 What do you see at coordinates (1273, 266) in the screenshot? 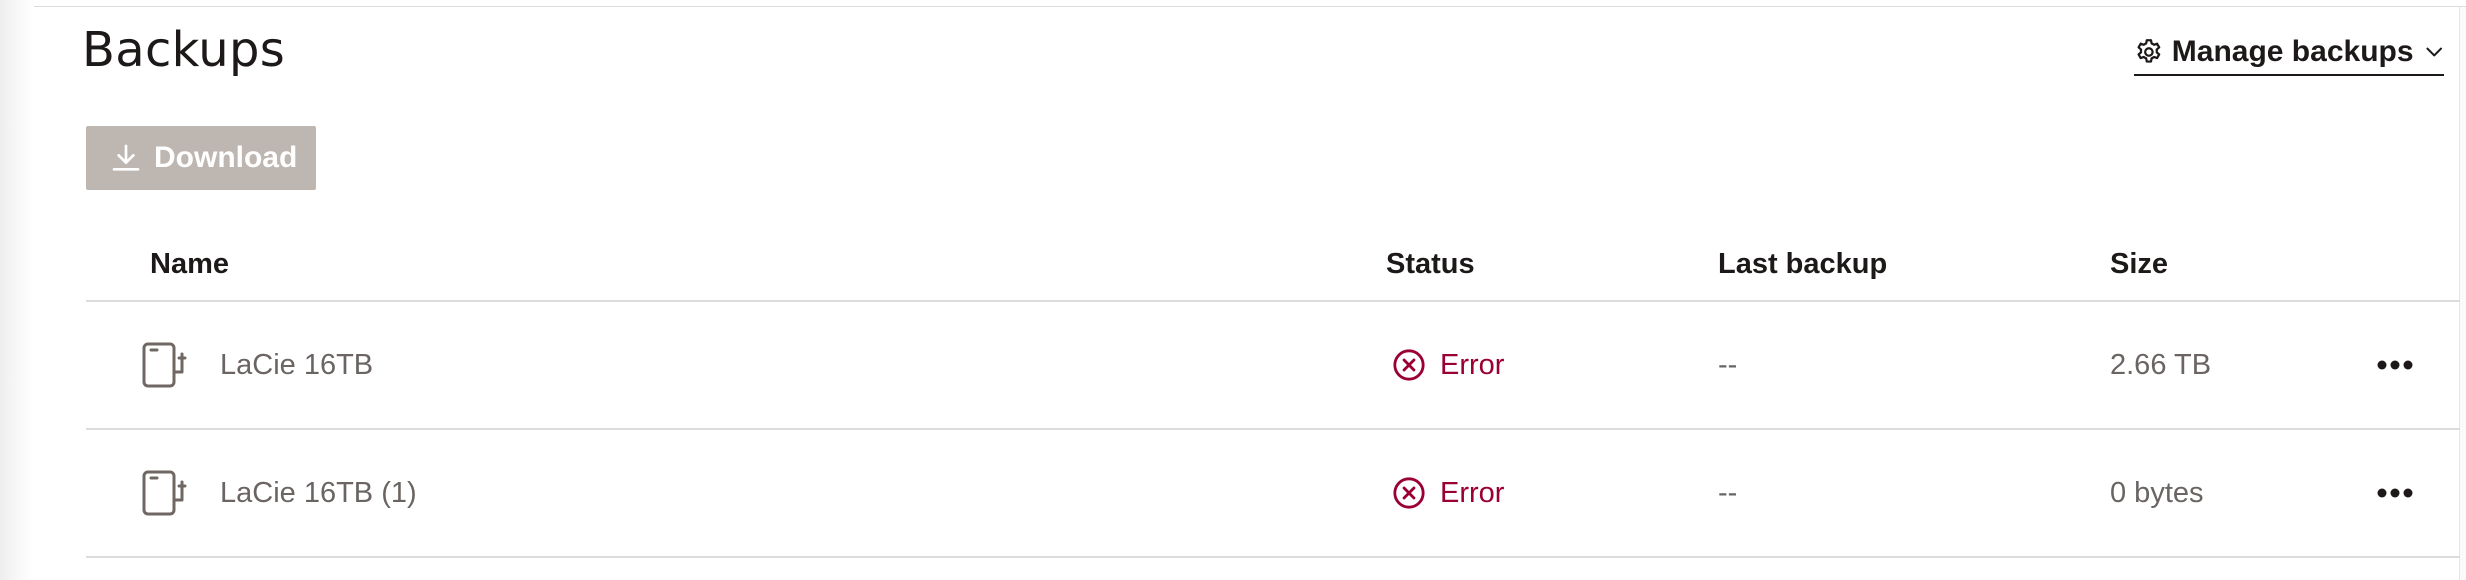
I see `table-header: Name Status Last backup Size` at bounding box center [1273, 266].